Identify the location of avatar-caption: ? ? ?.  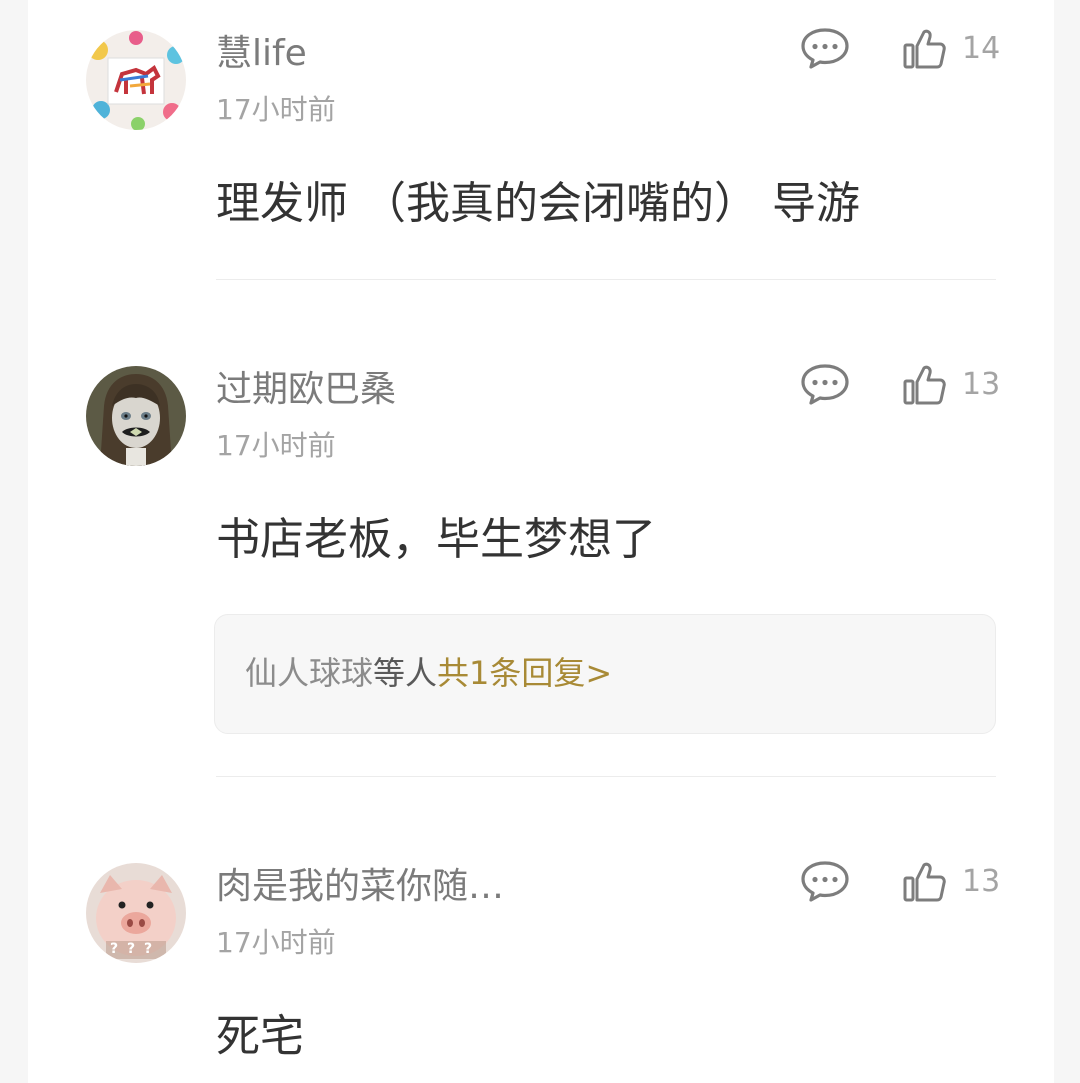
(132, 949).